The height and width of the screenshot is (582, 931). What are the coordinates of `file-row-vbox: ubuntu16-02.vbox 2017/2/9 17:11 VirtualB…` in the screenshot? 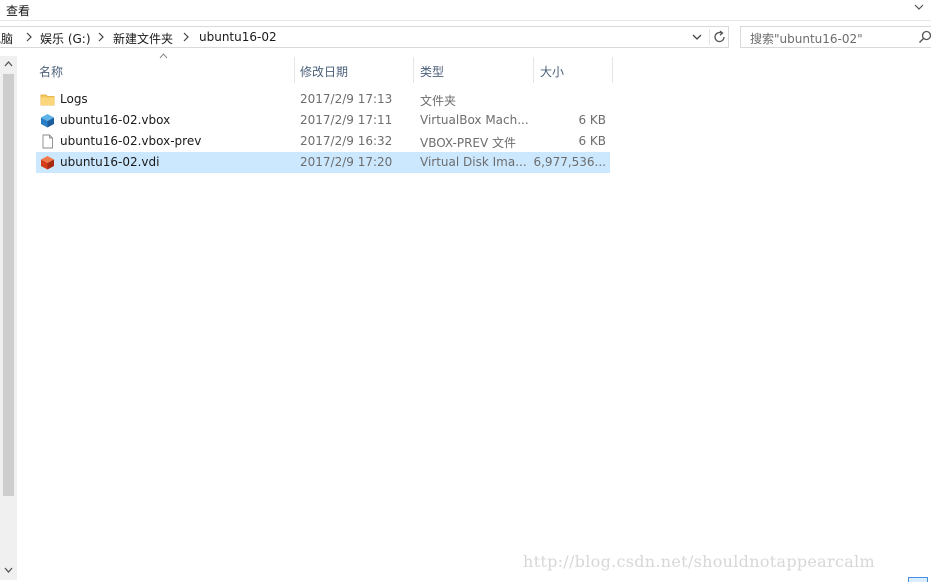 It's located at (323, 120).